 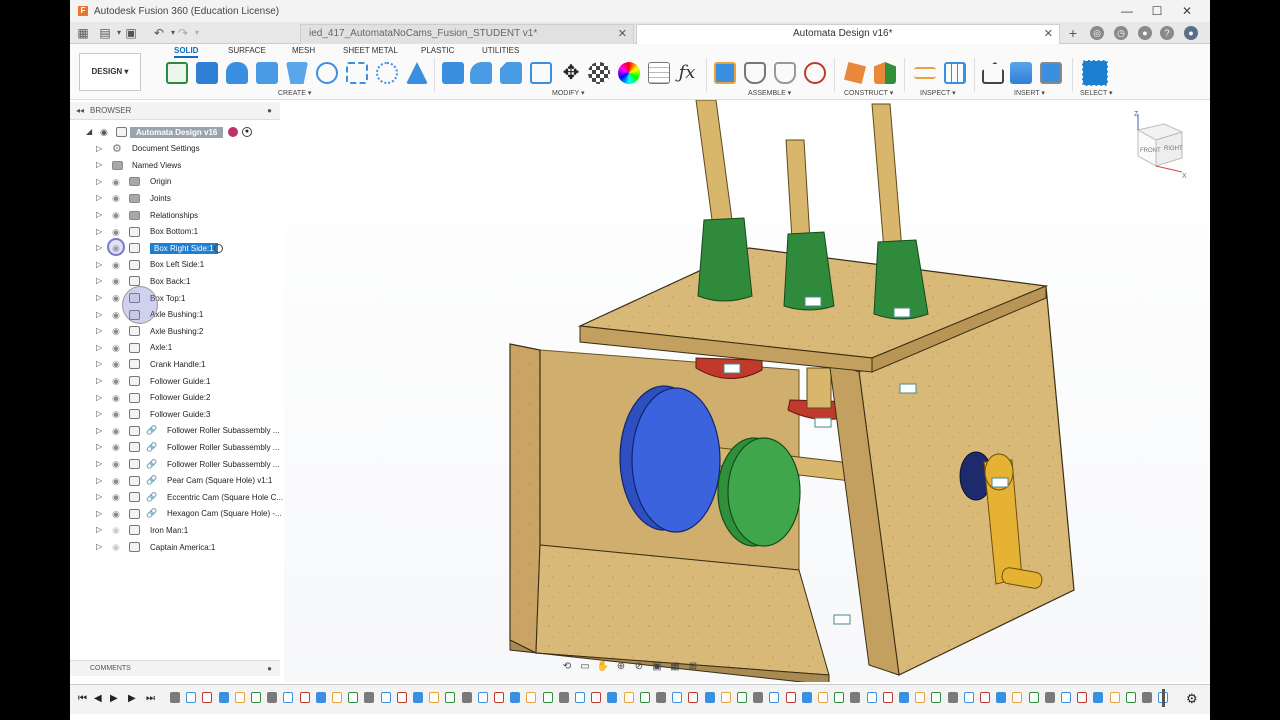 What do you see at coordinates (327, 73) in the screenshot?
I see `hole-icon` at bounding box center [327, 73].